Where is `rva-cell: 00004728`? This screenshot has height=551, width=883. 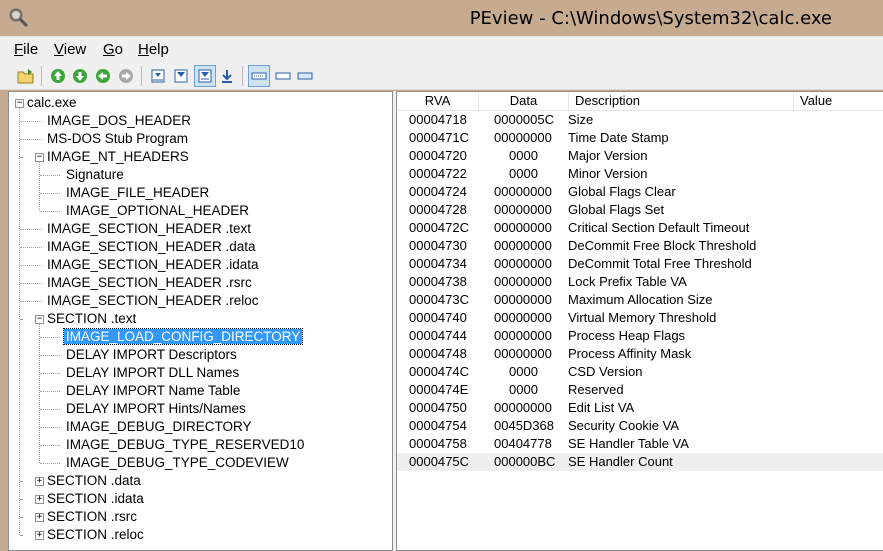
rva-cell: 00004728 is located at coordinates (438, 209).